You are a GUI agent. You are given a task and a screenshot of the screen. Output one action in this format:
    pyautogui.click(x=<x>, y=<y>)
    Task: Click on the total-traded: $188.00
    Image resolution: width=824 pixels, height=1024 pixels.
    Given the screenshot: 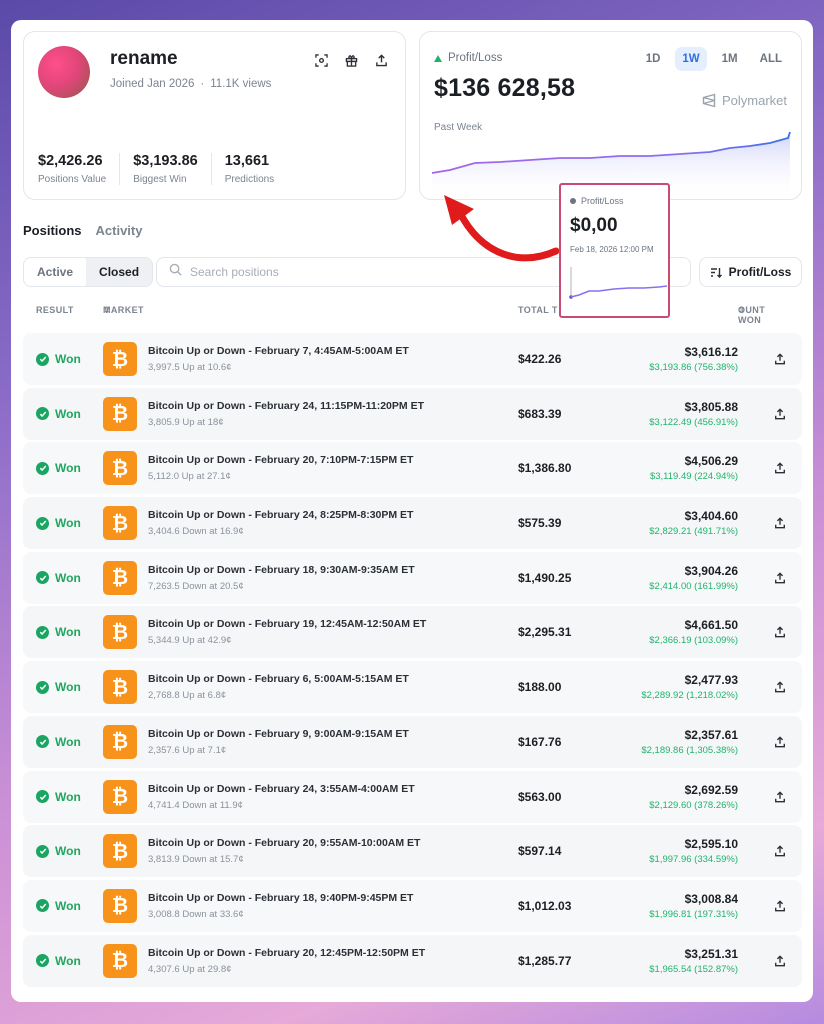 What is the action you would take?
    pyautogui.click(x=540, y=687)
    